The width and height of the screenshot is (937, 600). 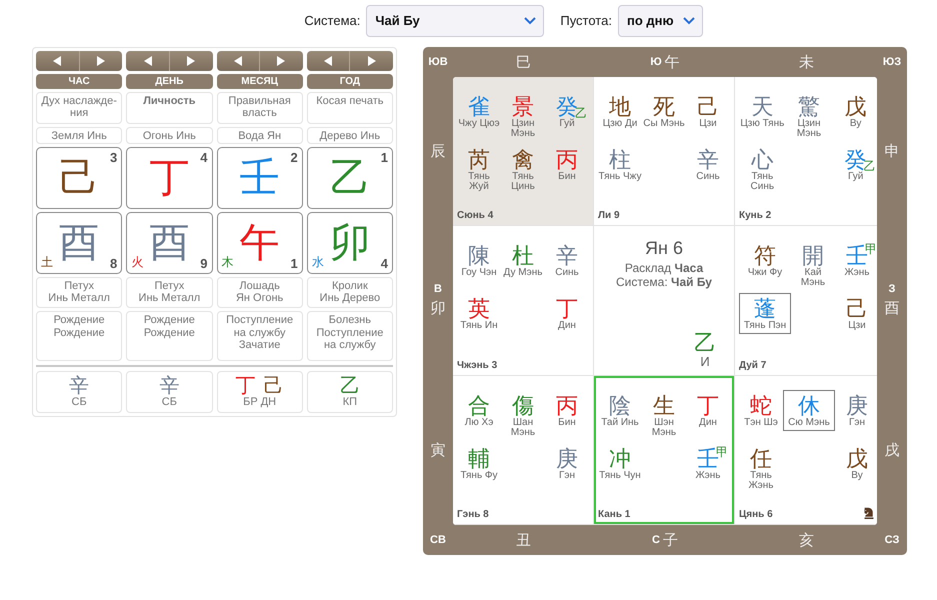 I want to click on animal-element: Ян Огонь, so click(x=260, y=298).